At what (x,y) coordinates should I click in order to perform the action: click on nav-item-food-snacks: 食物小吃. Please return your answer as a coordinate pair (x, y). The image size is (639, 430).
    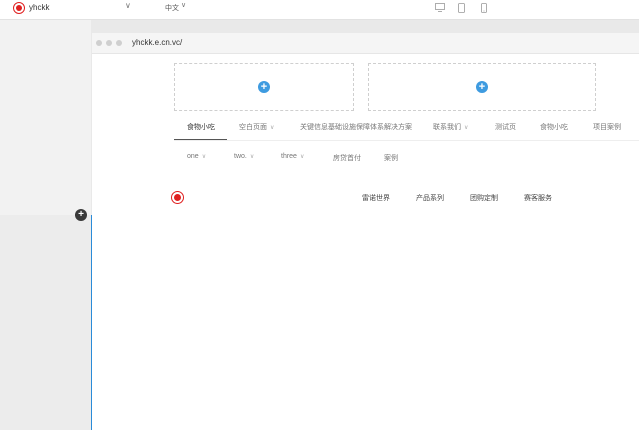
    Looking at the image, I should click on (201, 127).